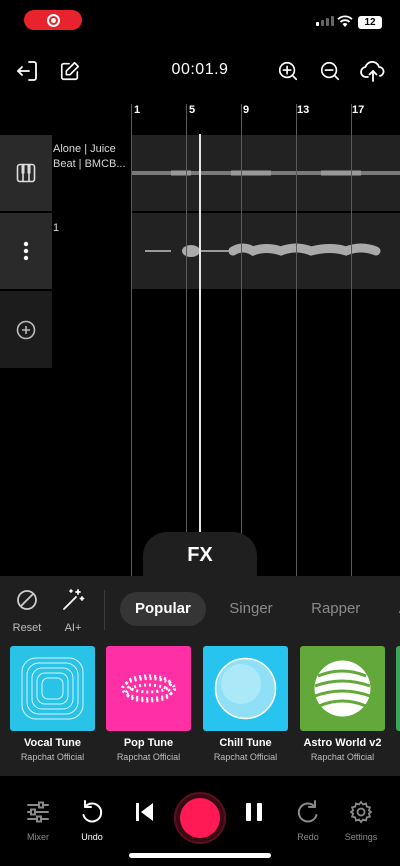 The height and width of the screenshot is (866, 400). I want to click on effect-card-chill-tune: Chill Tune Rapchat Official, so click(245, 704).